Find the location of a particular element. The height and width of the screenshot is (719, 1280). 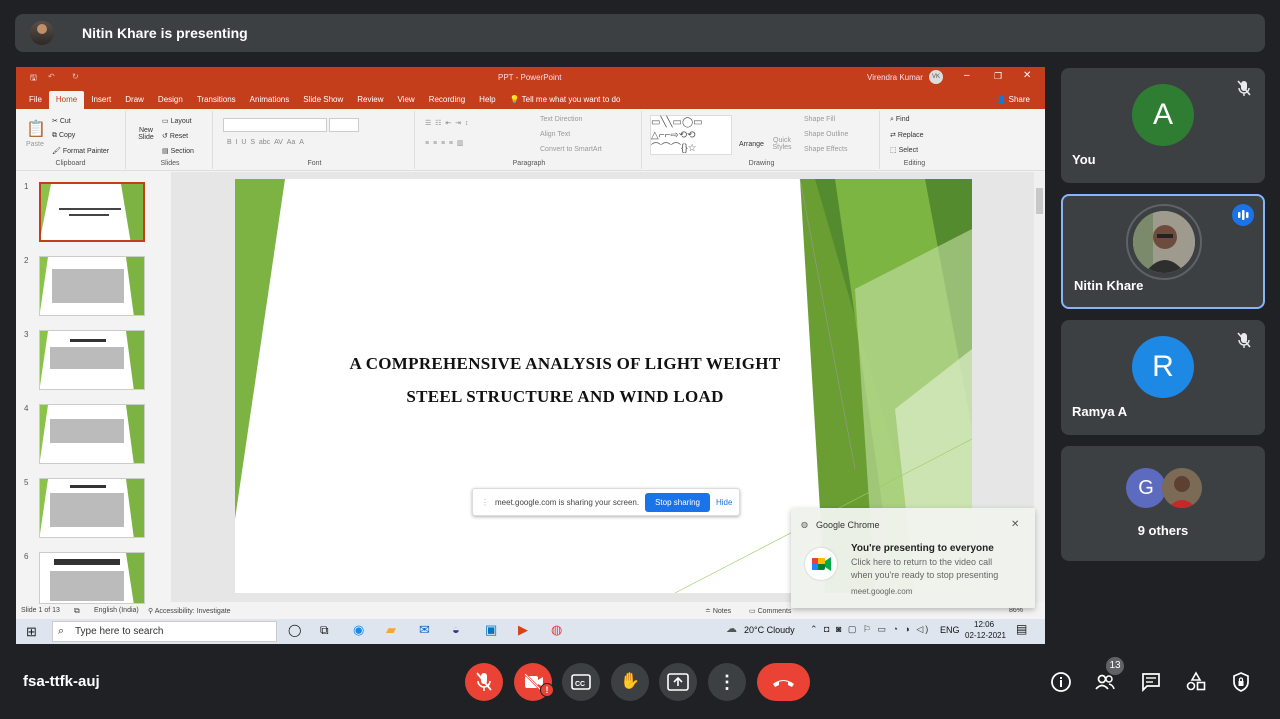

tab-insert: Insert is located at coordinates (101, 100).